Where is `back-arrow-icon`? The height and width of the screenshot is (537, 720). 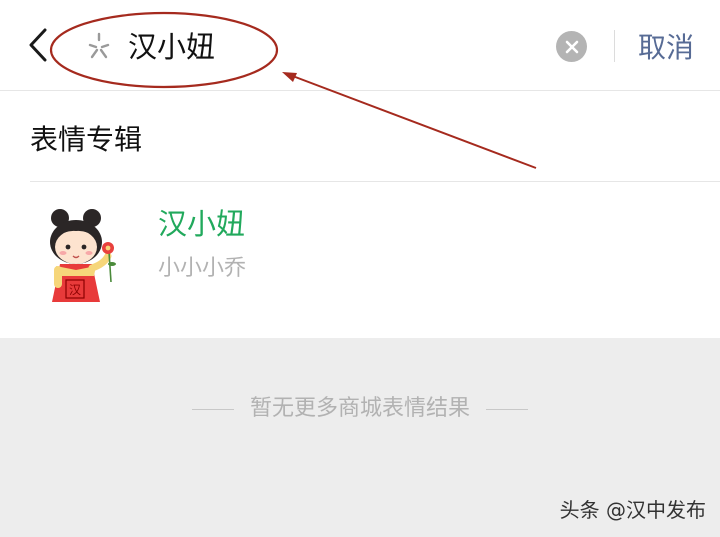
back-arrow-icon is located at coordinates (38, 45).